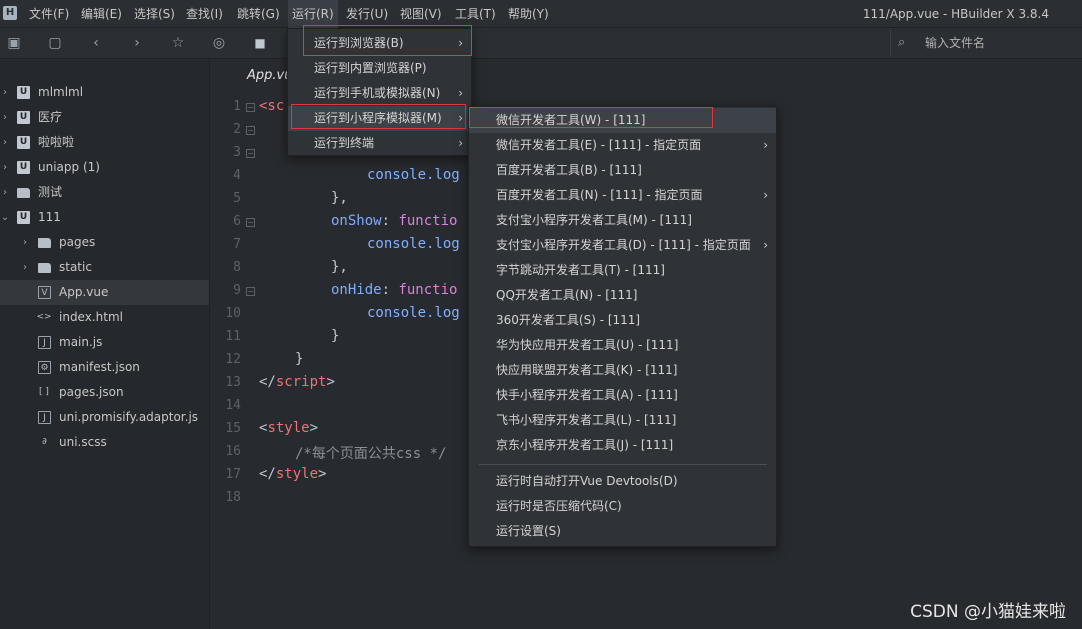 This screenshot has width=1082, height=629. I want to click on tree-item-mlmlml: › U mlmlml, so click(104, 92).